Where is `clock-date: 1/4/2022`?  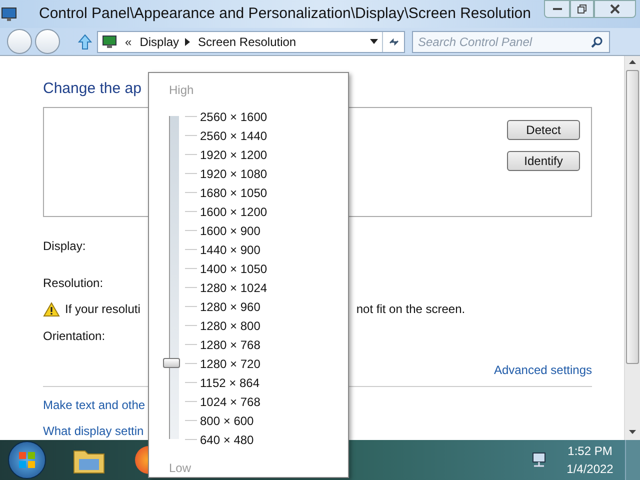
clock-date: 1/4/2022 is located at coordinates (590, 469).